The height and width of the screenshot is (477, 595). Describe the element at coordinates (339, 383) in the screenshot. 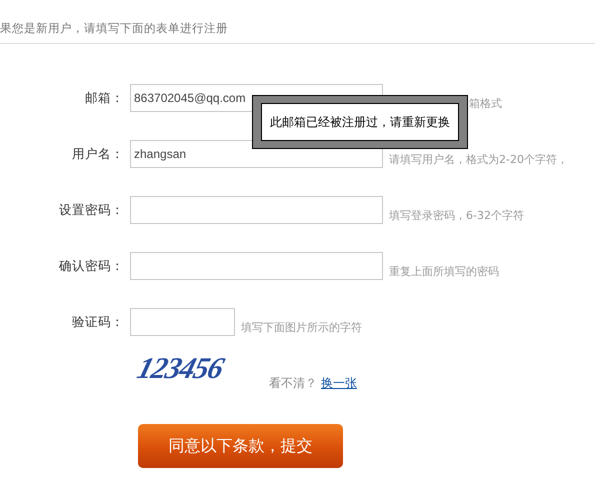

I see `refresh-link: 换一张` at that location.